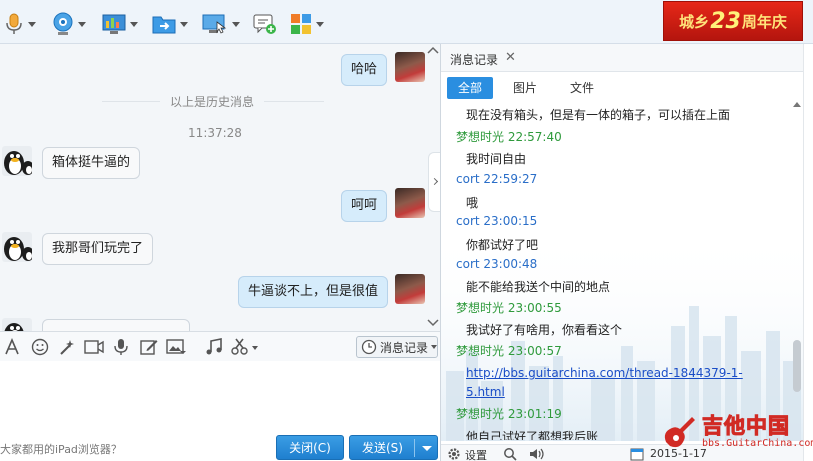 Image resolution: width=813 pixels, height=461 pixels. What do you see at coordinates (637, 454) in the screenshot?
I see `calendar-icon` at bounding box center [637, 454].